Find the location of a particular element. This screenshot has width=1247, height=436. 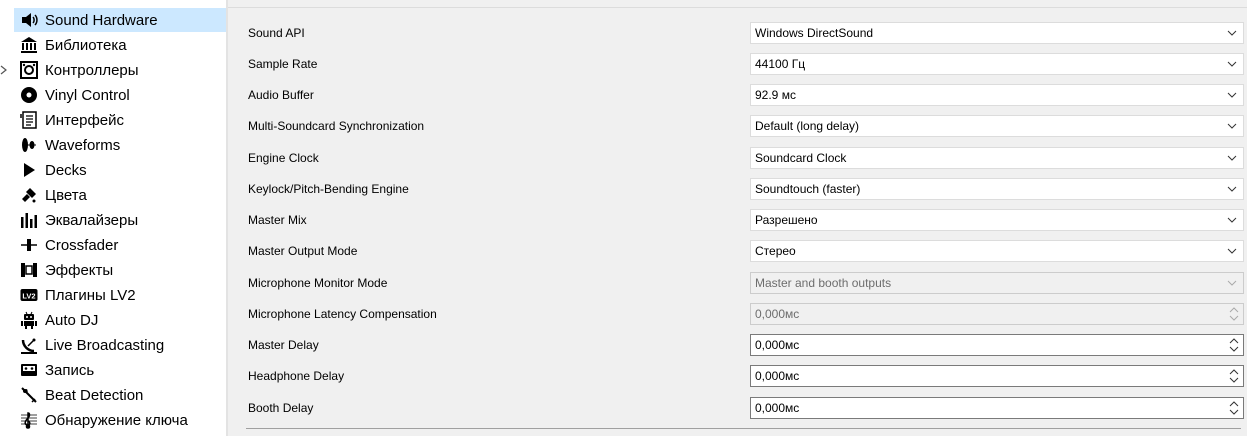

effects-icon is located at coordinates (29, 270).